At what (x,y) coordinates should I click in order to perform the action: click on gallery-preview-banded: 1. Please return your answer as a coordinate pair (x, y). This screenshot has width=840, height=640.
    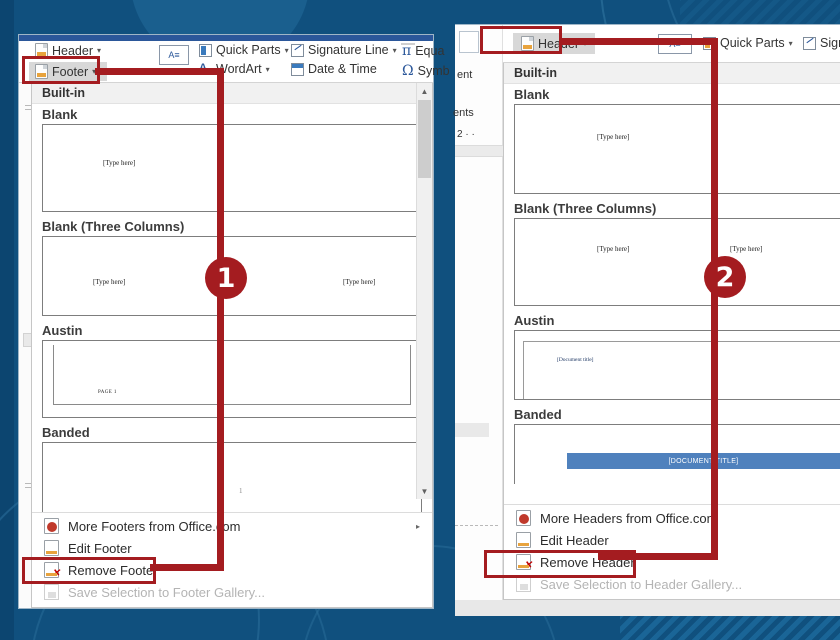
    Looking at the image, I should click on (232, 479).